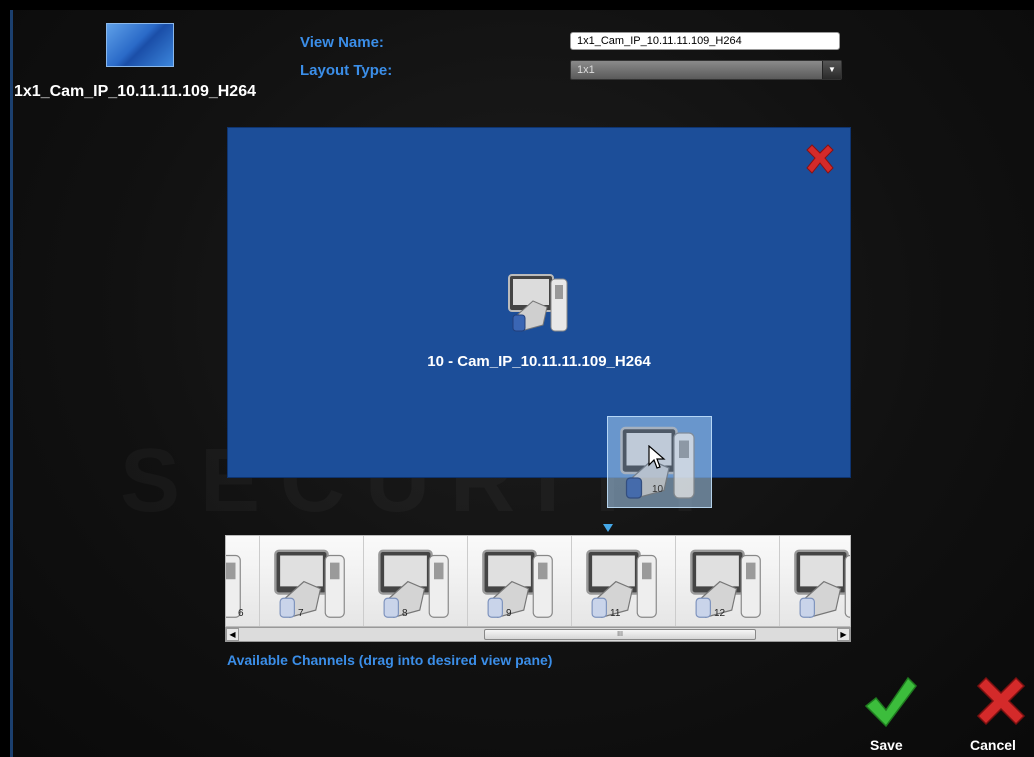 The height and width of the screenshot is (757, 1034). Describe the element at coordinates (586, 70) in the screenshot. I see `layout-type-value: 1x1` at that location.